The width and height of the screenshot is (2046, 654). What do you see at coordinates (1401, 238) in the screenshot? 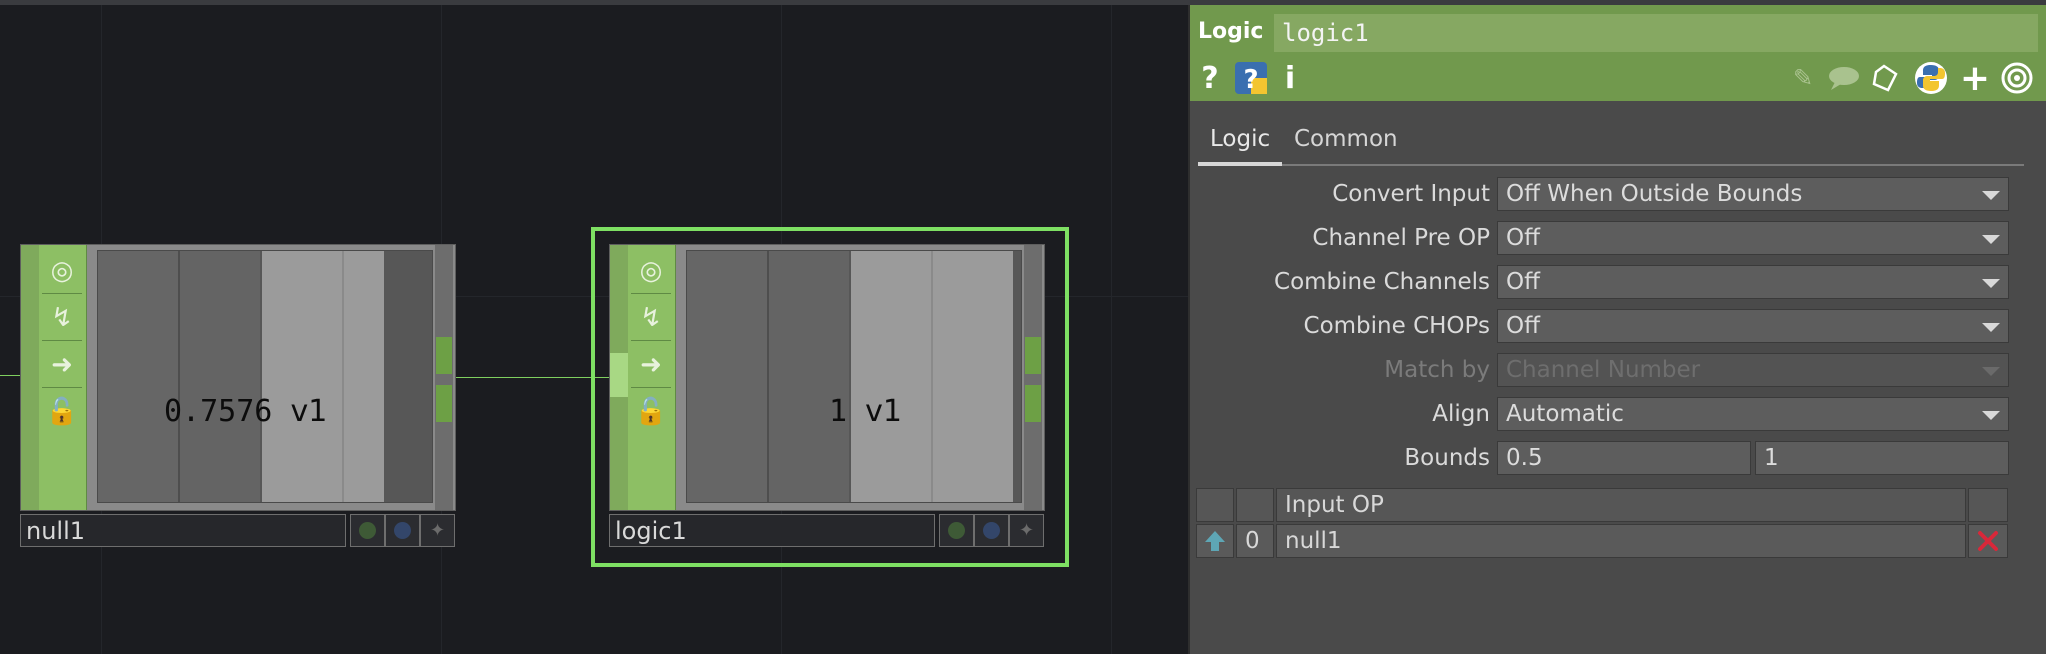
I see `param-label: Channel Pre OP` at bounding box center [1401, 238].